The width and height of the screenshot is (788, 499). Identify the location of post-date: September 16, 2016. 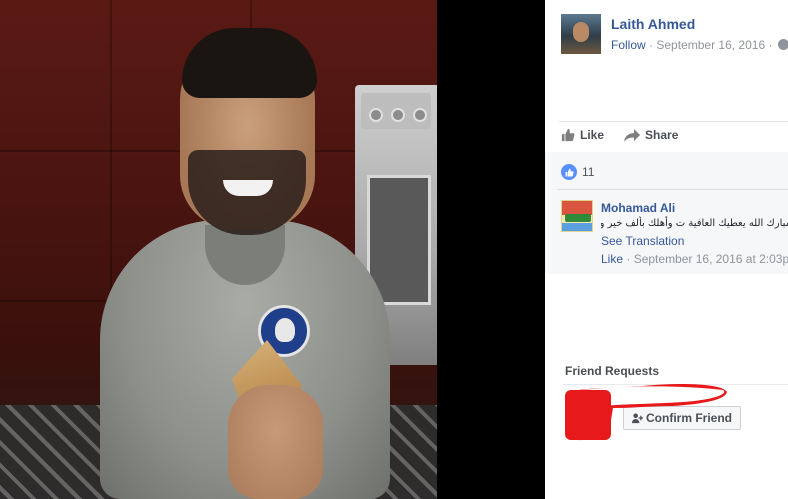
(710, 45).